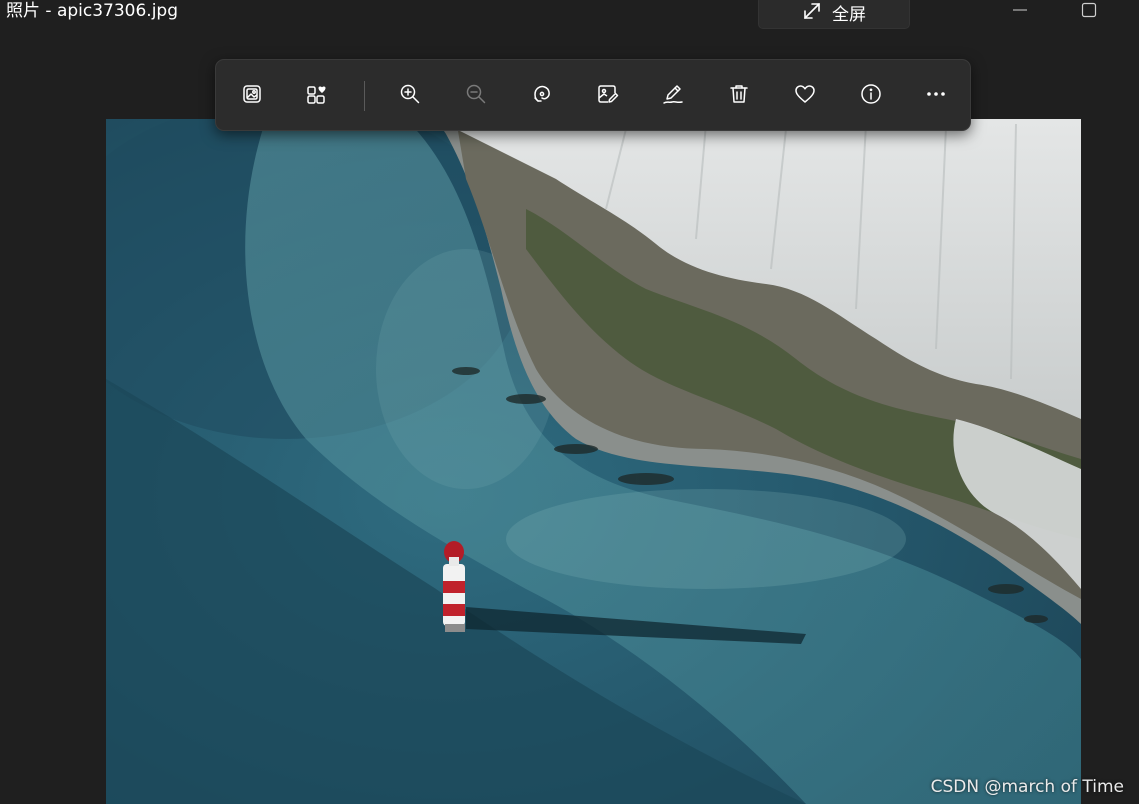  I want to click on fullscreen-label: 全屏, so click(849, 15).